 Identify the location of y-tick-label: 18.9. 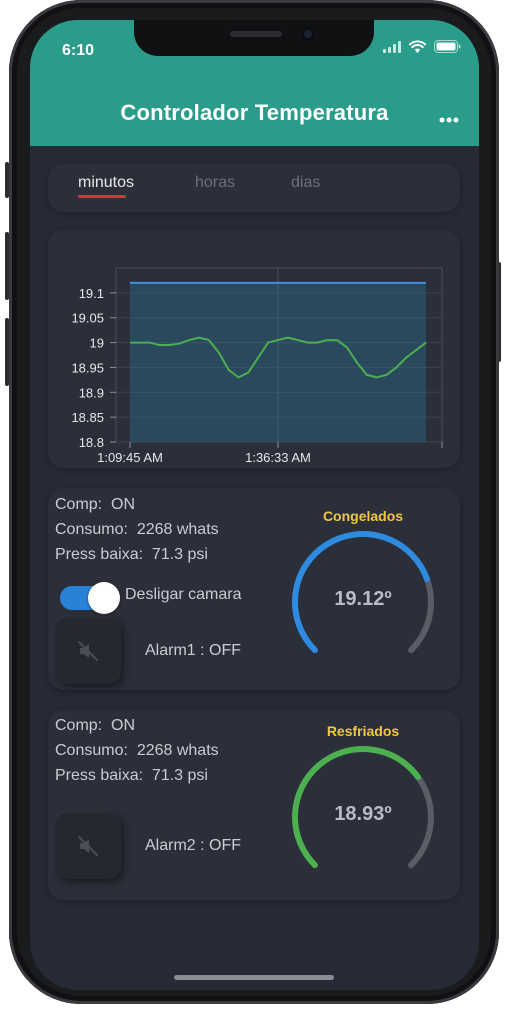
(91, 392).